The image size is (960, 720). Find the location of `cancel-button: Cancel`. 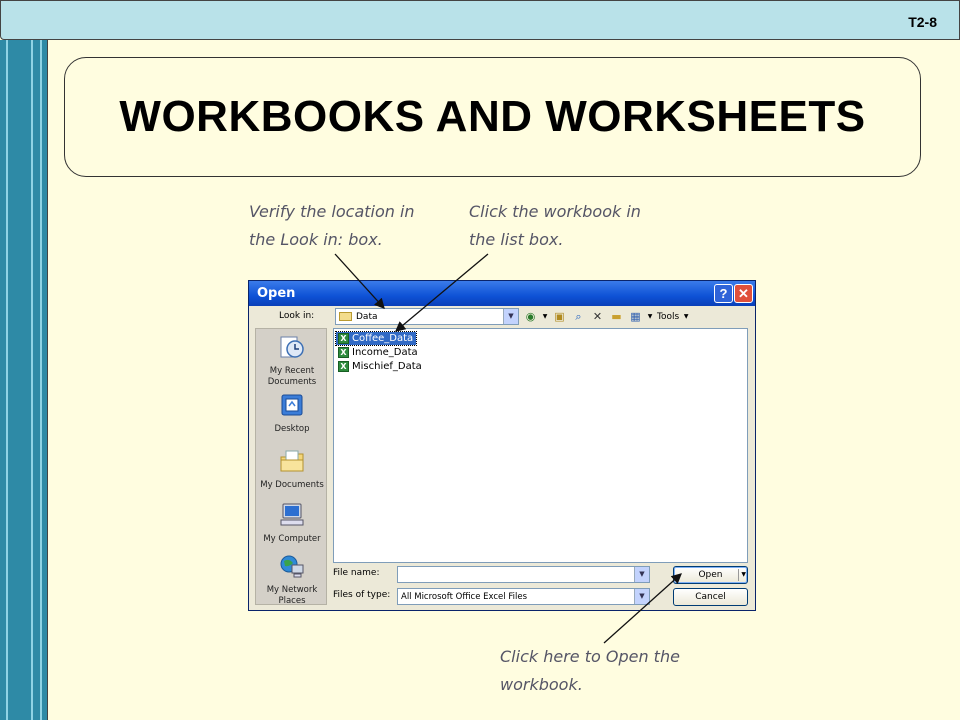

cancel-button: Cancel is located at coordinates (710, 597).